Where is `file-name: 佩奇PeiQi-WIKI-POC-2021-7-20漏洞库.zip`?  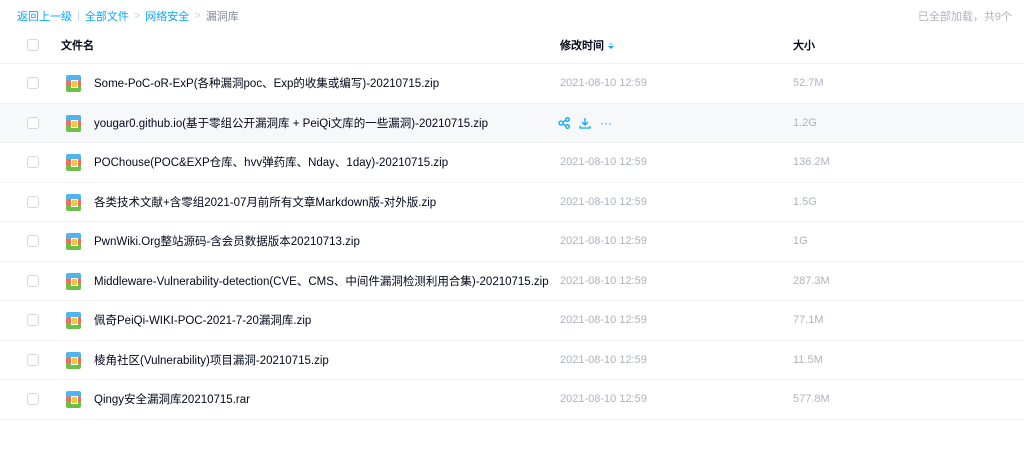
file-name: 佩奇PeiQi-WIKI-POC-2021-7-20漏洞库.zip is located at coordinates (202, 320).